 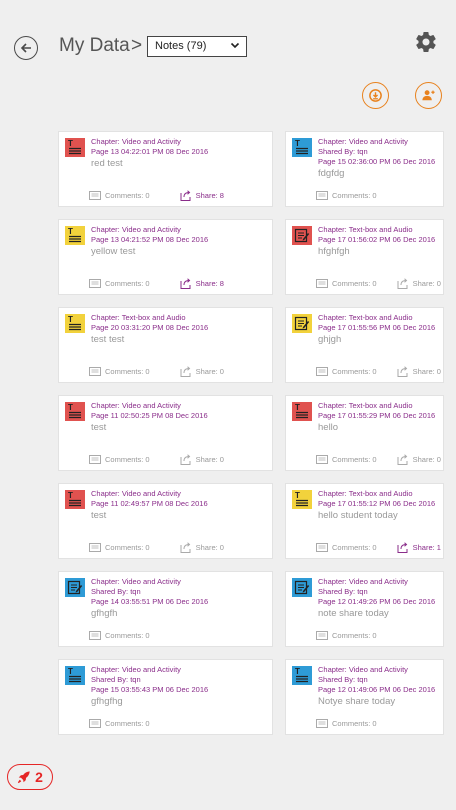 What do you see at coordinates (107, 701) in the screenshot?
I see `note-text: gfhgfhg` at bounding box center [107, 701].